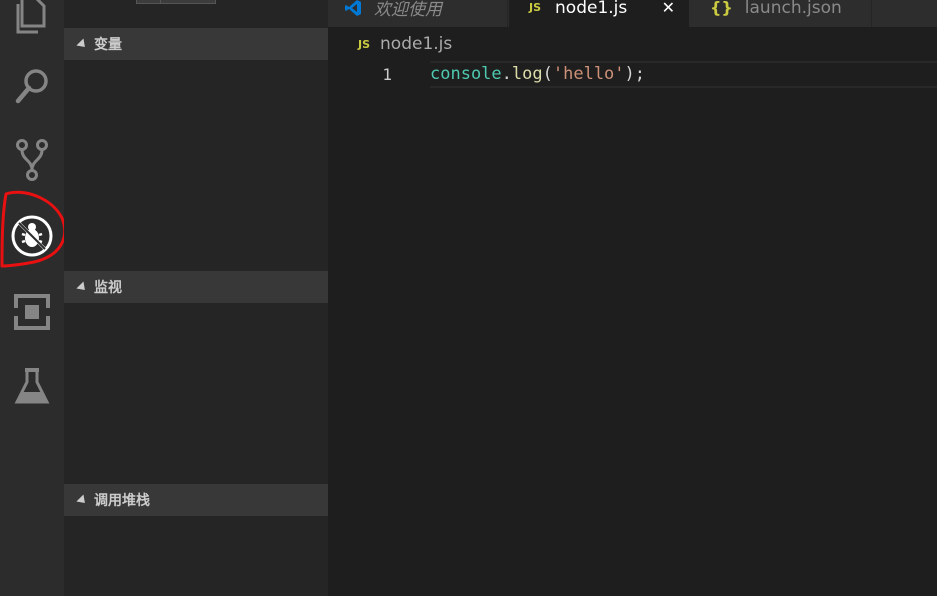 This screenshot has width=937, height=596. I want to click on call-stack-panel, so click(196, 556).